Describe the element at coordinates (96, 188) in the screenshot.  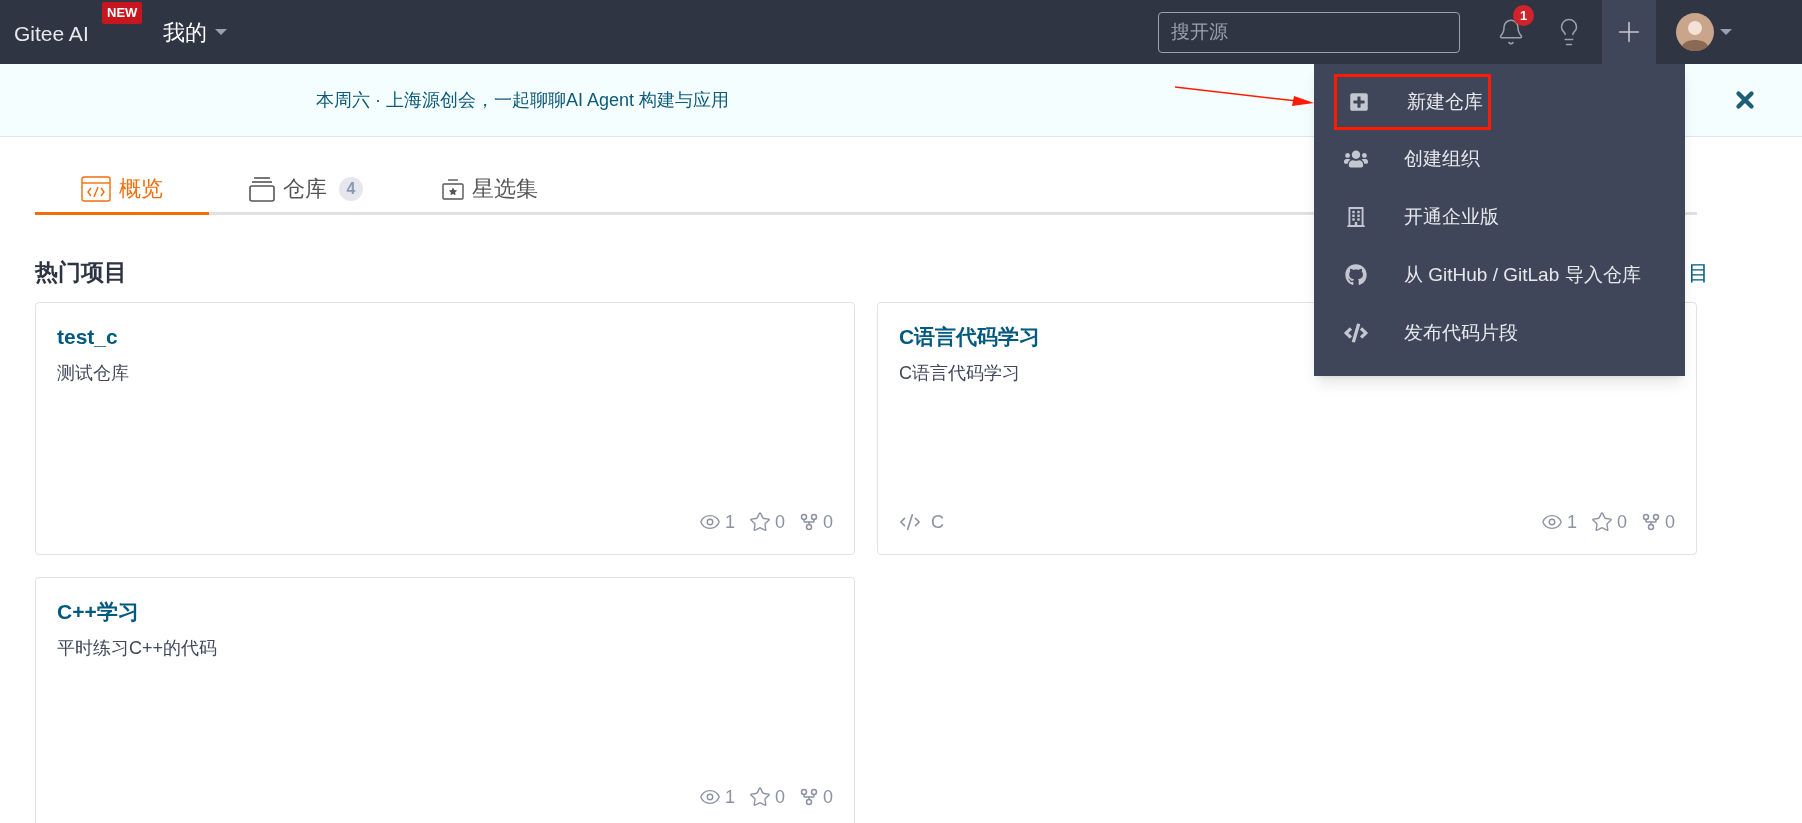
I see `code-window-icon` at that location.